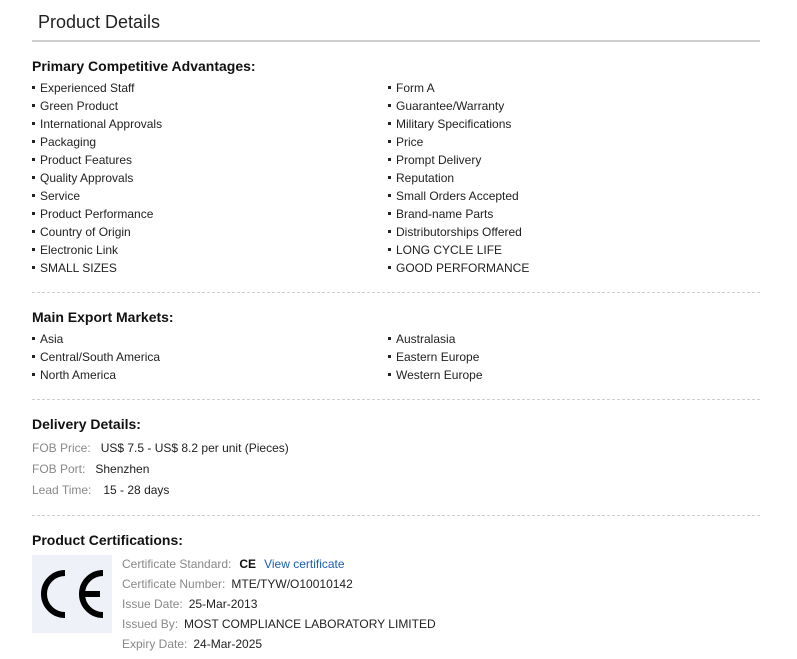 Image resolution: width=797 pixels, height=659 pixels. I want to click on advantage-item: Guarantee/Warranty, so click(458, 106).